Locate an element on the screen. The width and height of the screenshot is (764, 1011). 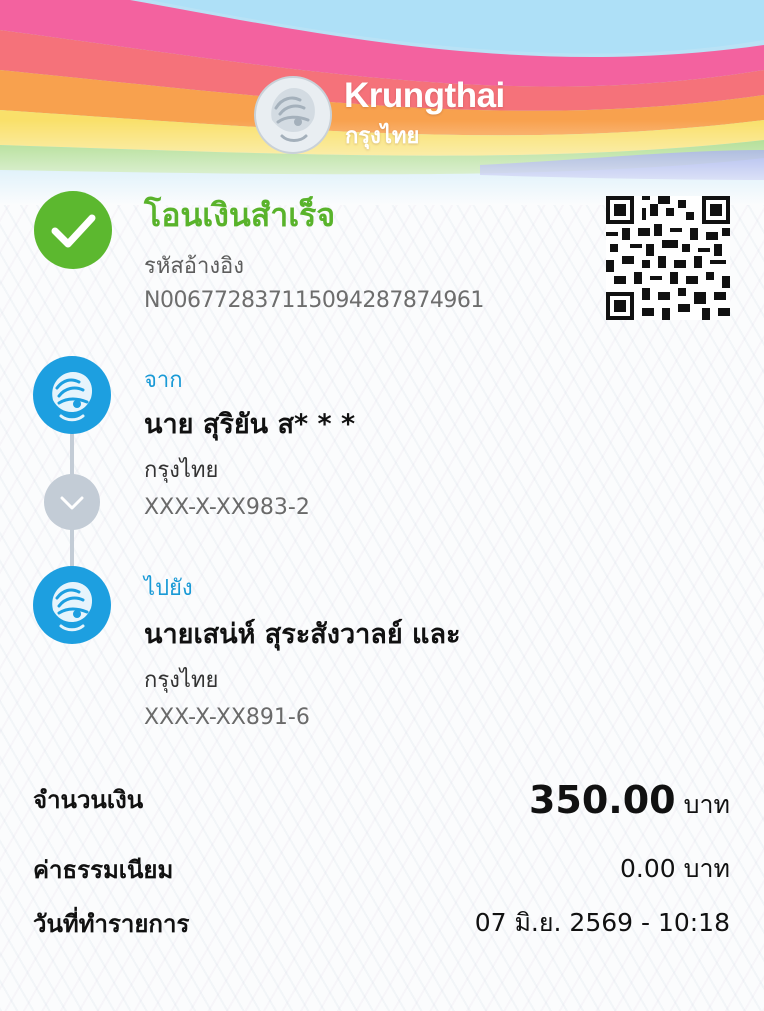
fee-value: 0.00 บาท is located at coordinates (675, 868).